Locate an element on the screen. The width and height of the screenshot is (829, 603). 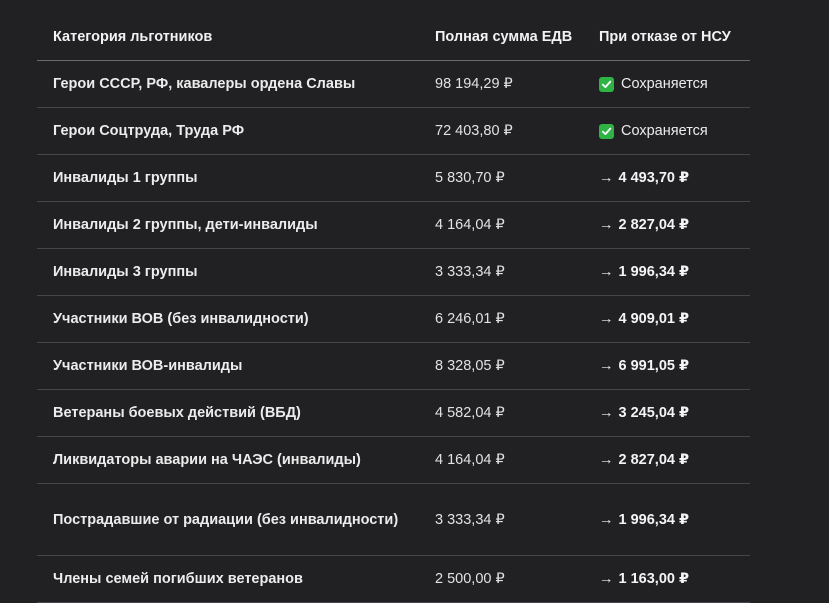
row-refusal: → 3 245,04 ₽ is located at coordinates (666, 413).